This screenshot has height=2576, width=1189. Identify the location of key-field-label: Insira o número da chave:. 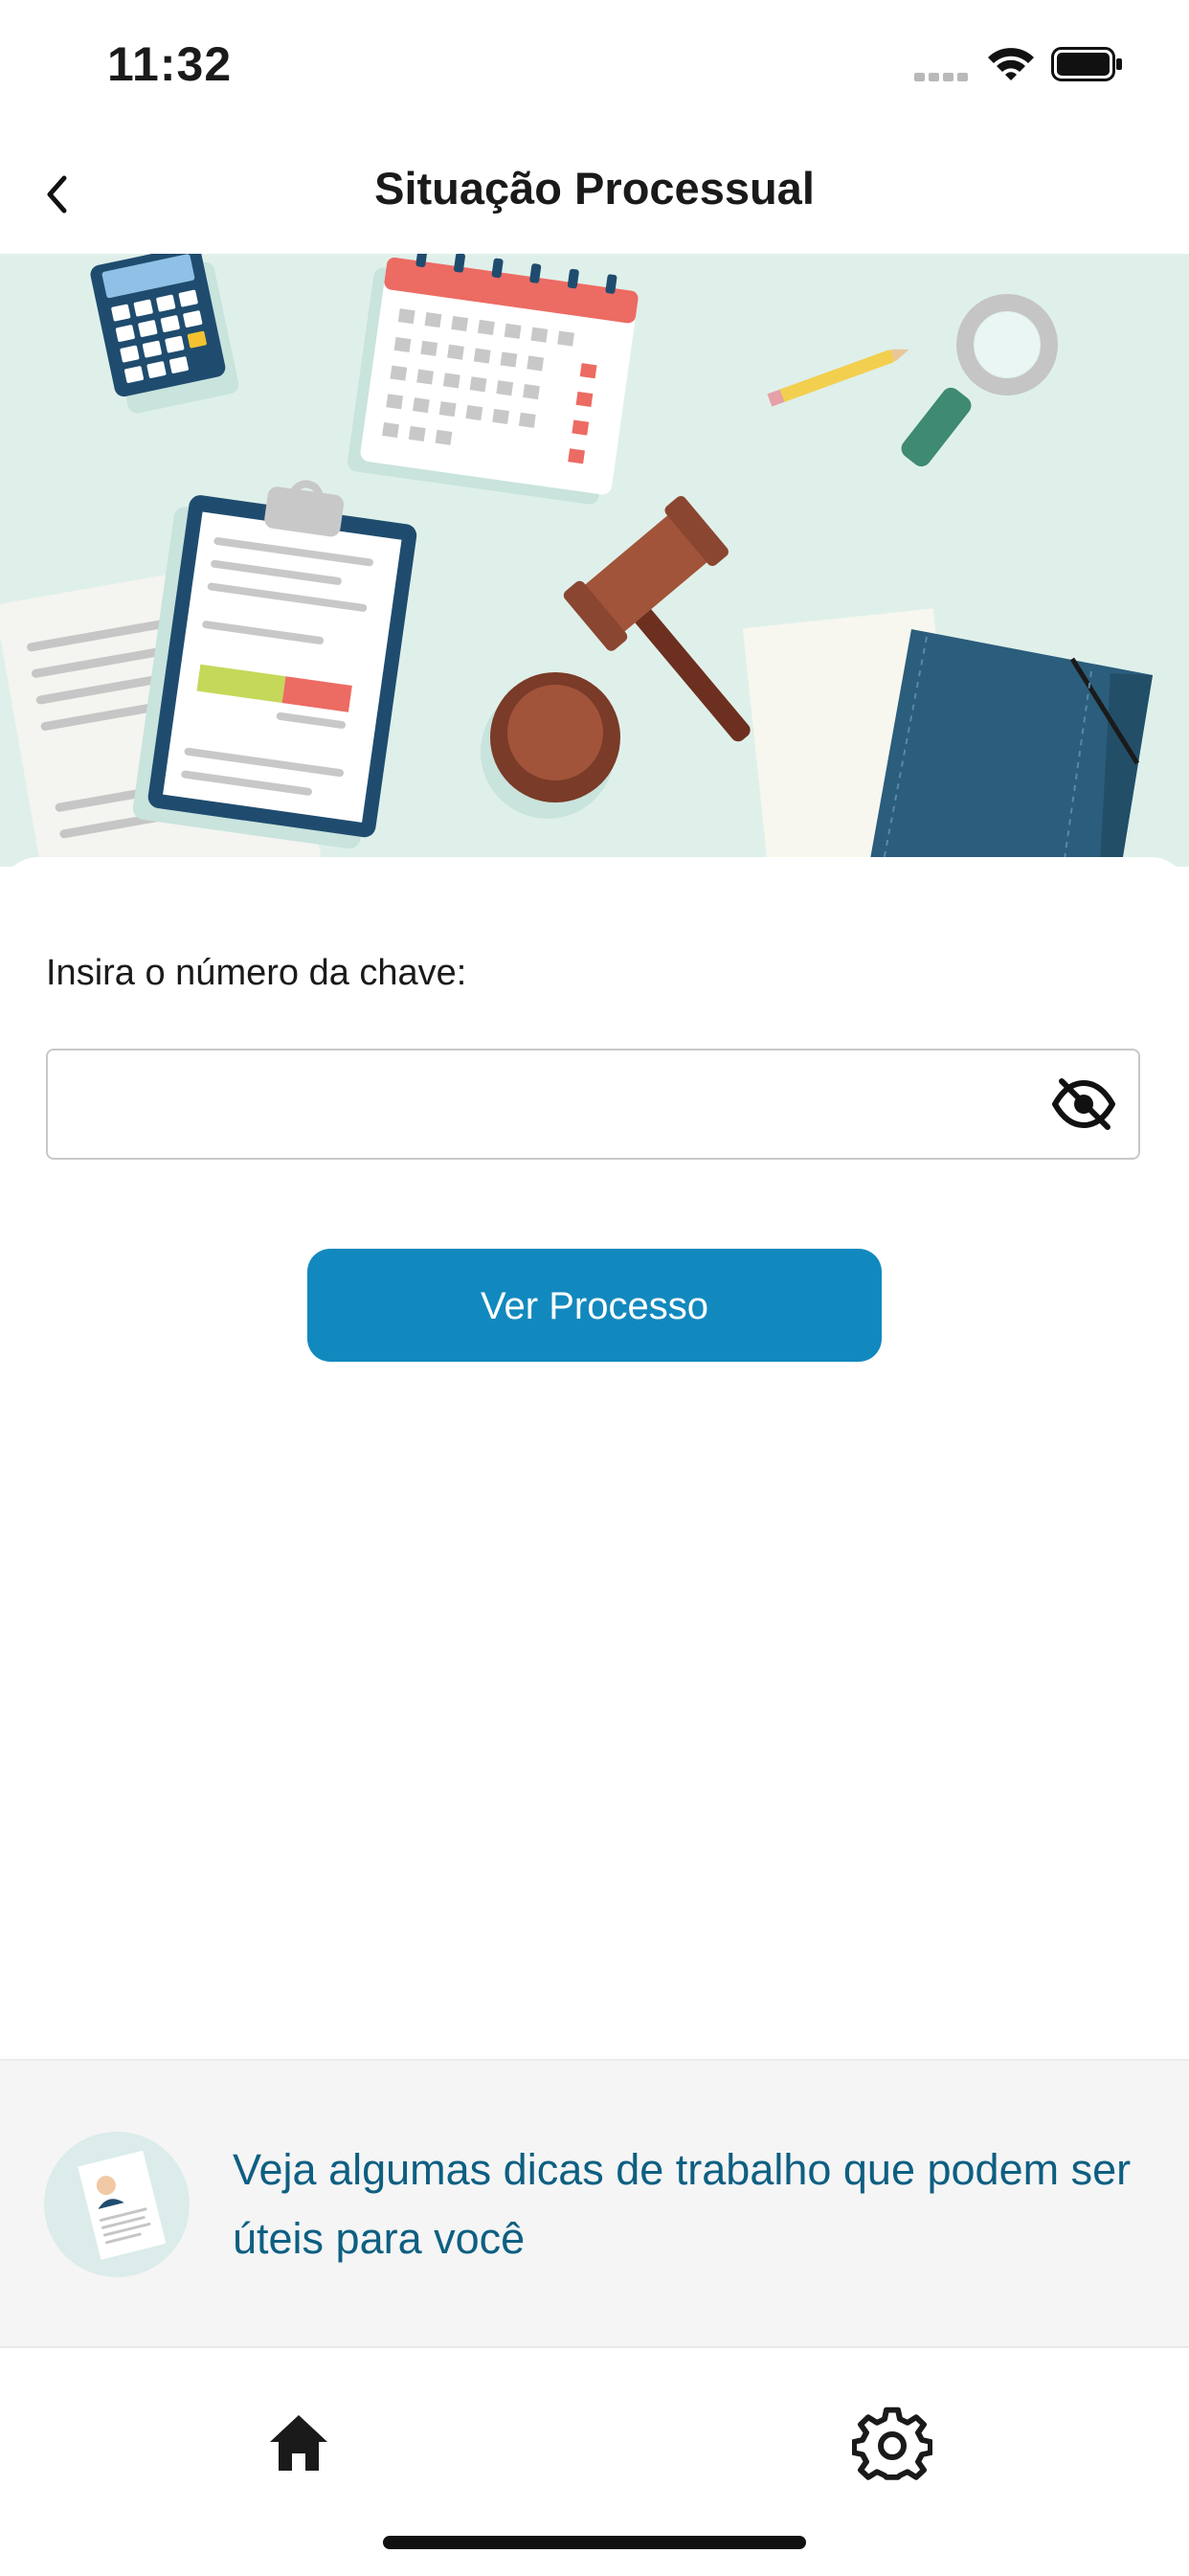
(256, 973).